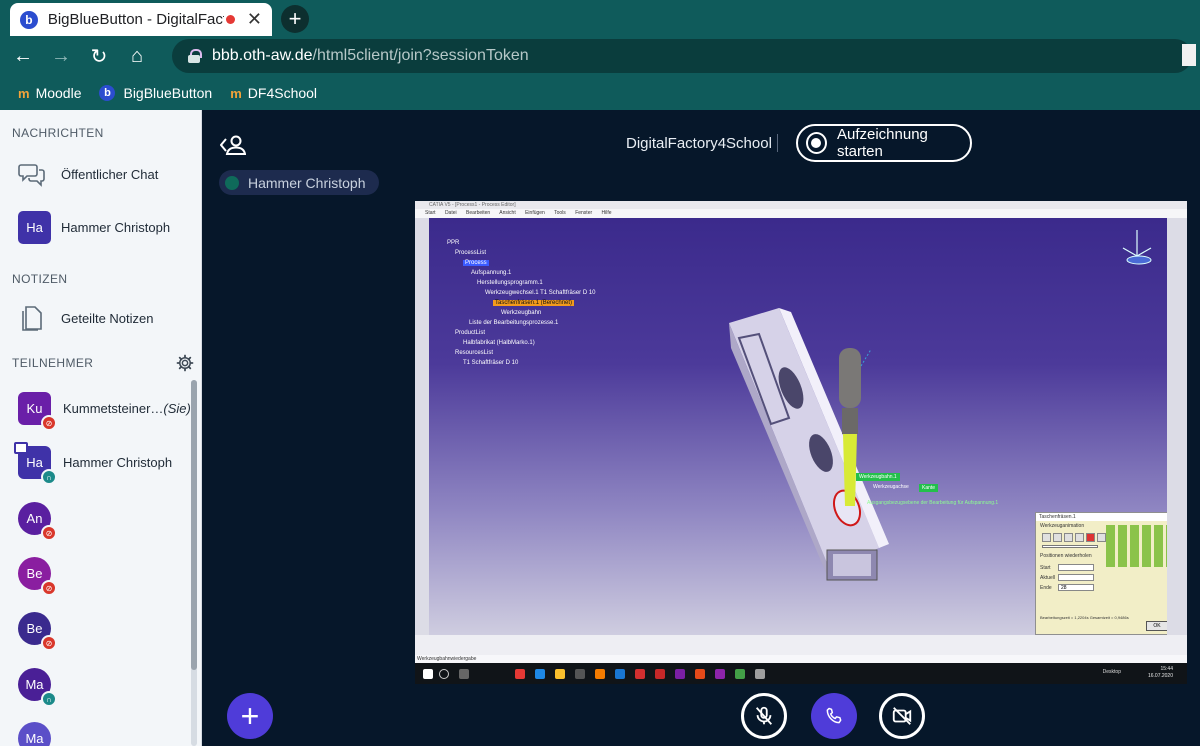  Describe the element at coordinates (464, 674) in the screenshot. I see `task-view-icon` at that location.